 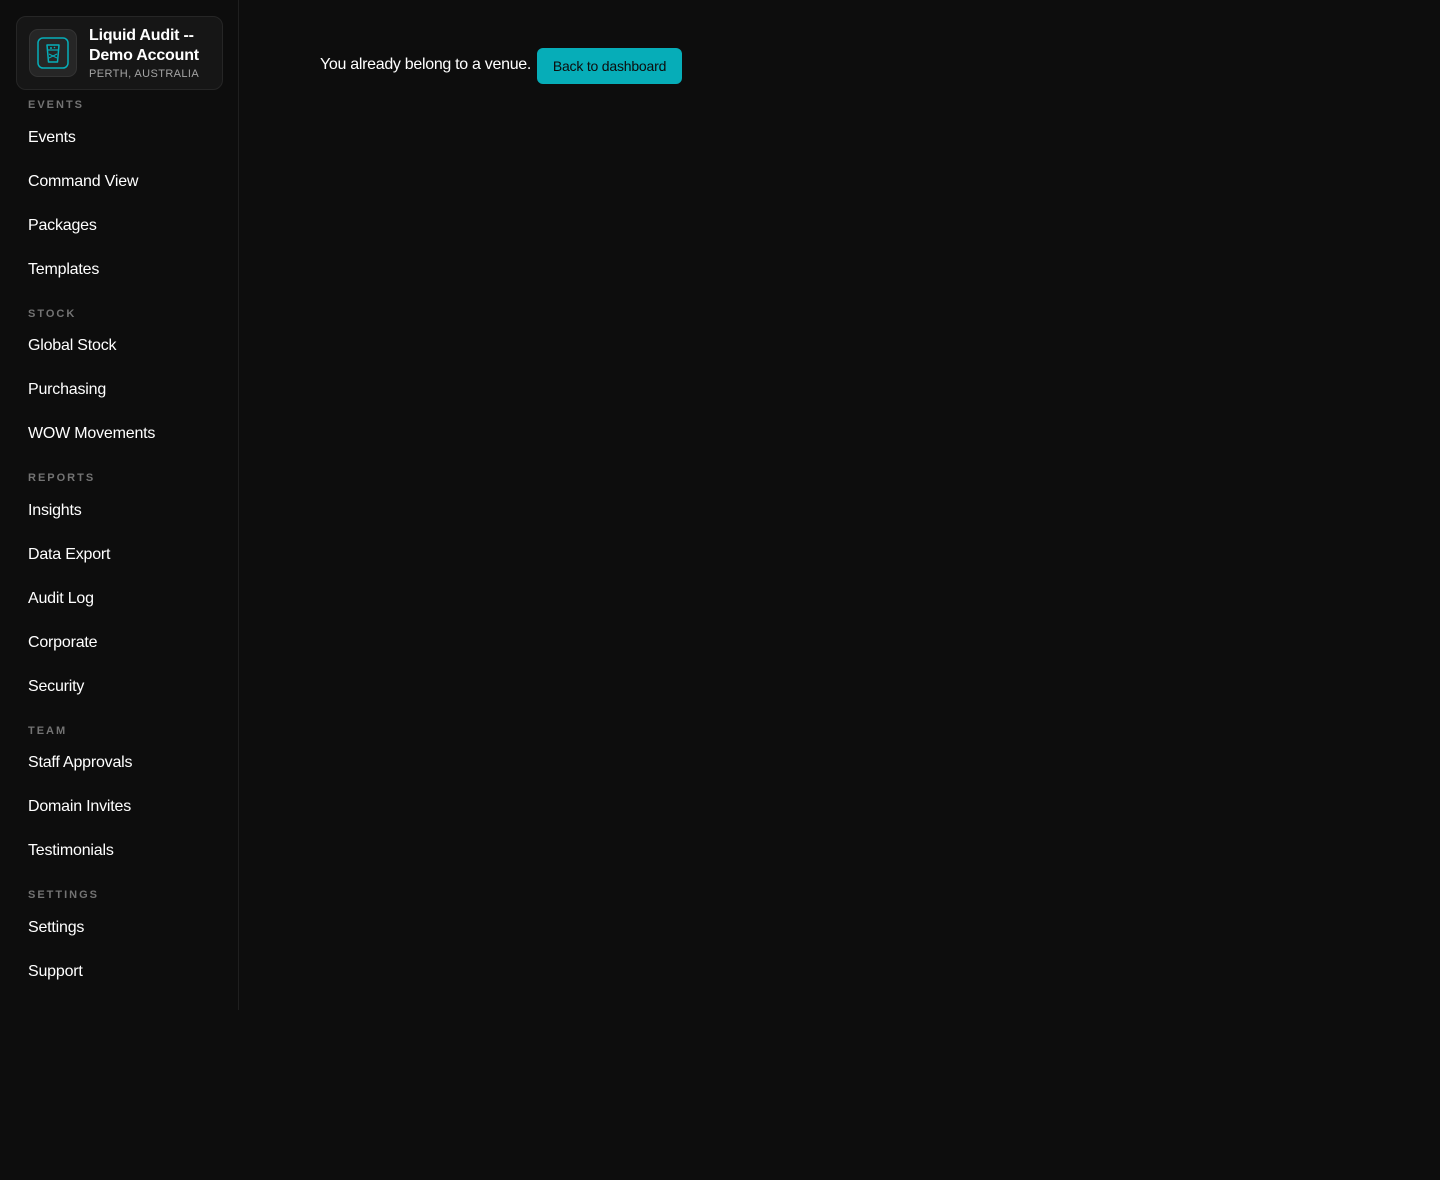 I want to click on sidebar-item-corporate: Corporate, so click(x=63, y=643).